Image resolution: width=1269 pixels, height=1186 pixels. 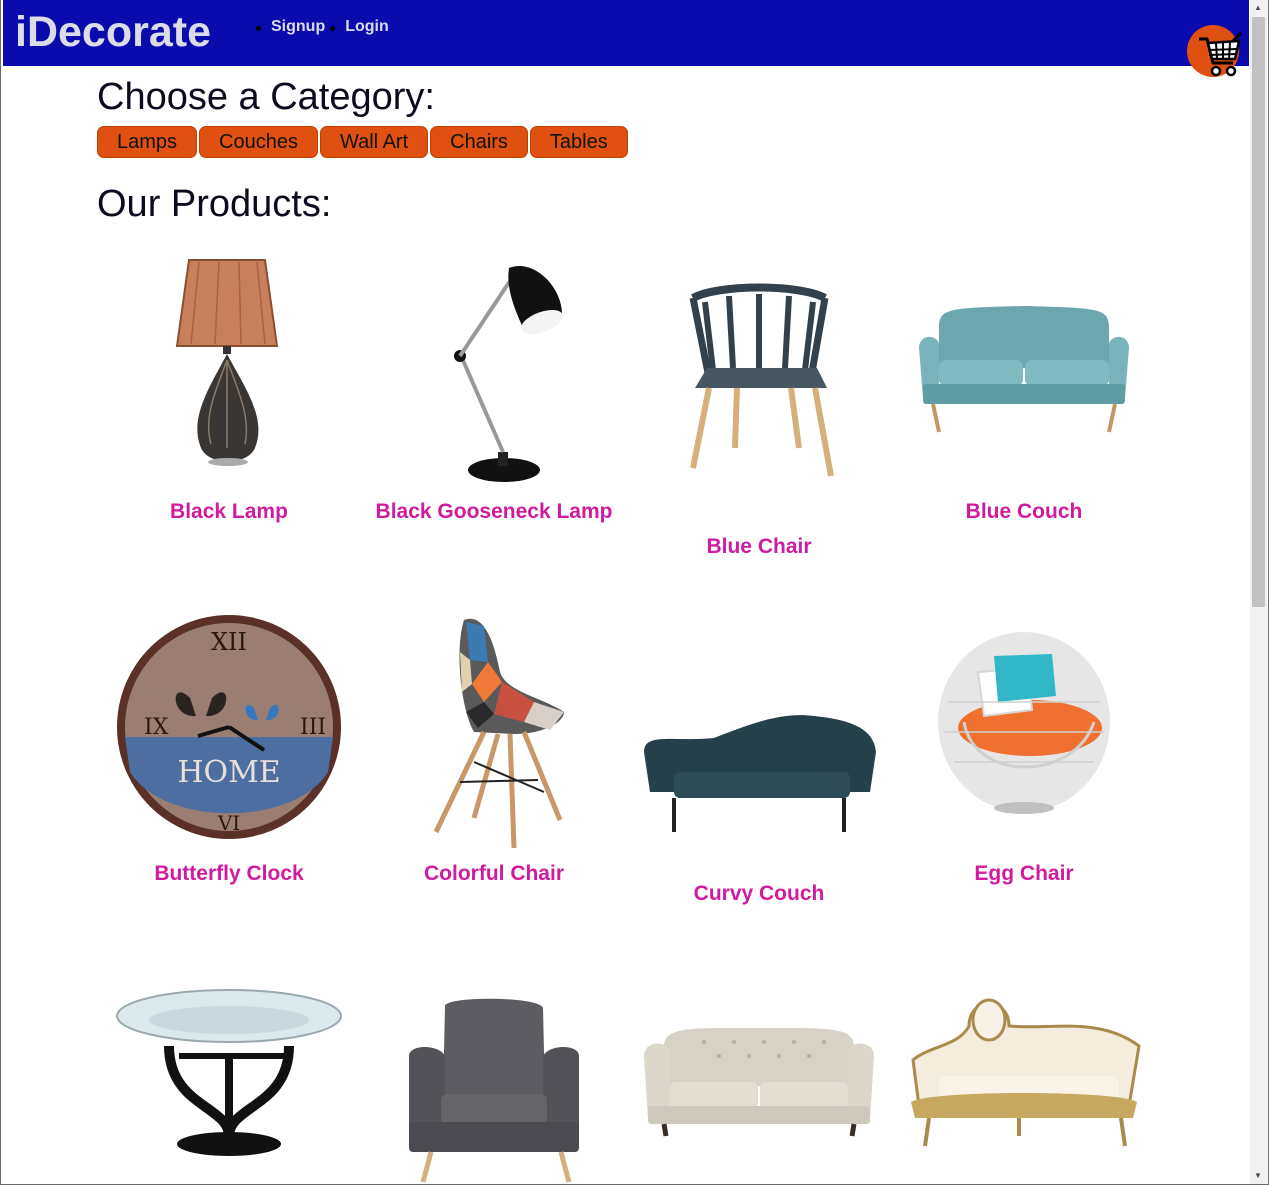 What do you see at coordinates (228, 772) in the screenshot?
I see `svg-text: HOME` at bounding box center [228, 772].